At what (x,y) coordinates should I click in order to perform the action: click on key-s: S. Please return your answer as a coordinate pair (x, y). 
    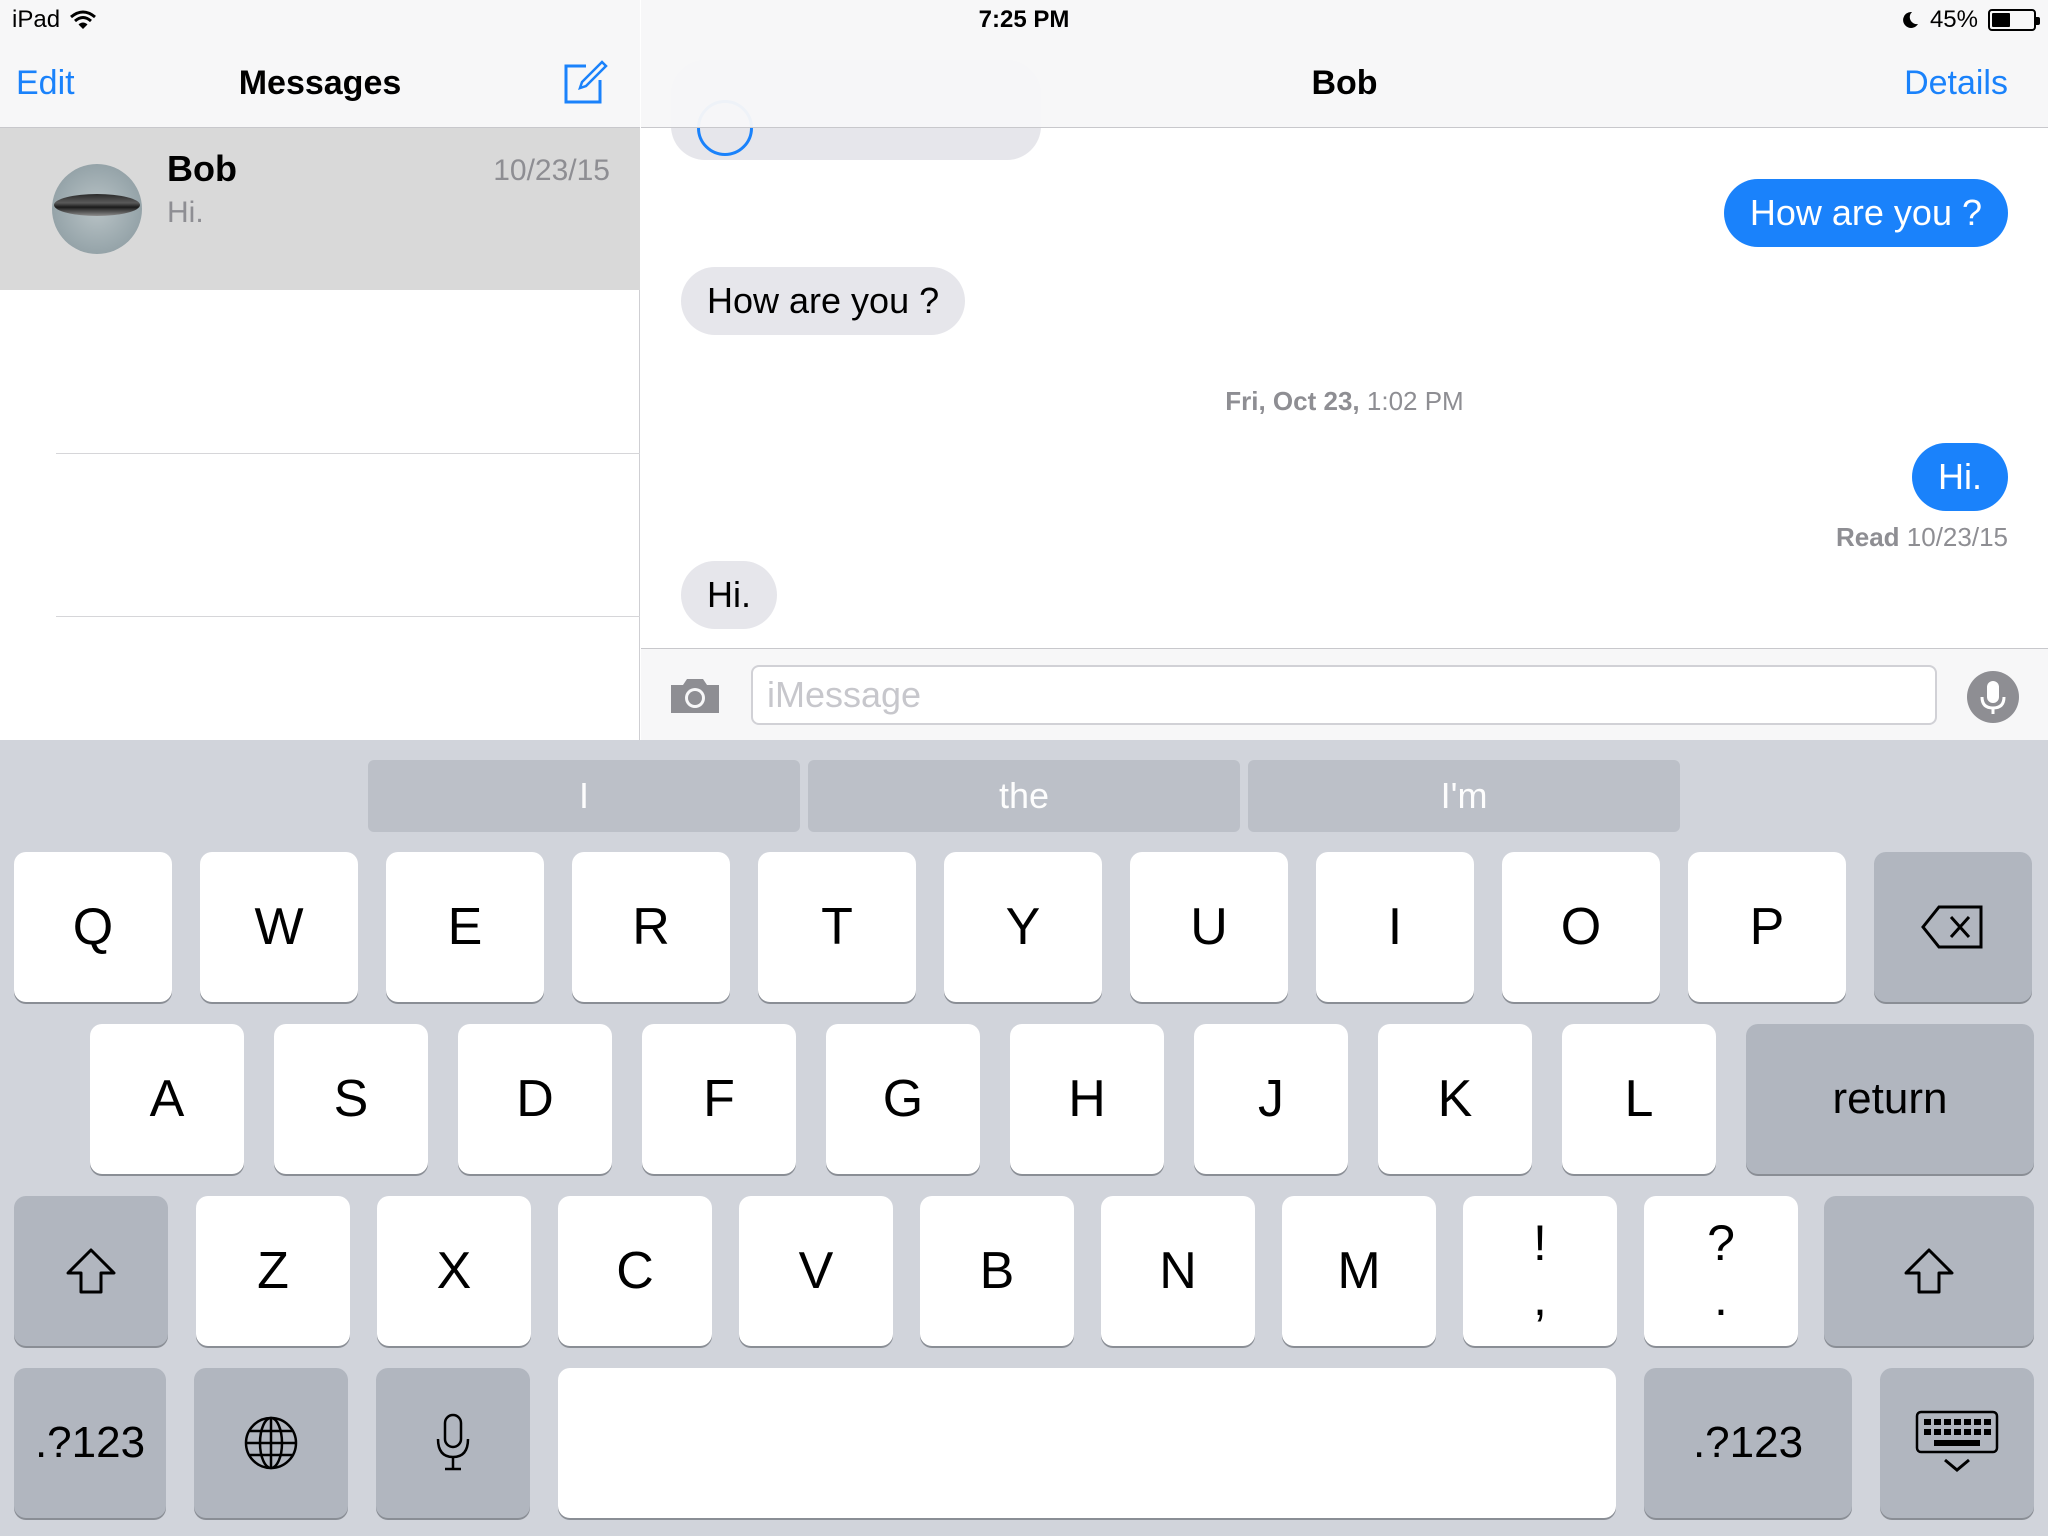
    Looking at the image, I should click on (351, 1099).